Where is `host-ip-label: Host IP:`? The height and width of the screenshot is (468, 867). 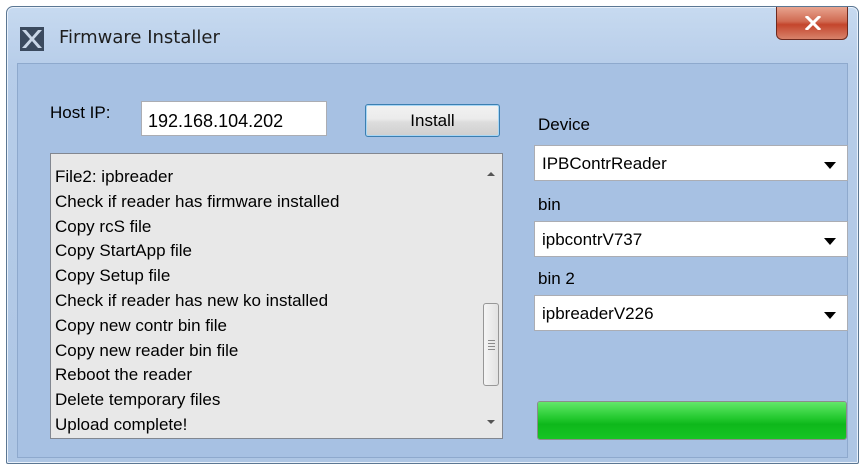 host-ip-label: Host IP: is located at coordinates (80, 112).